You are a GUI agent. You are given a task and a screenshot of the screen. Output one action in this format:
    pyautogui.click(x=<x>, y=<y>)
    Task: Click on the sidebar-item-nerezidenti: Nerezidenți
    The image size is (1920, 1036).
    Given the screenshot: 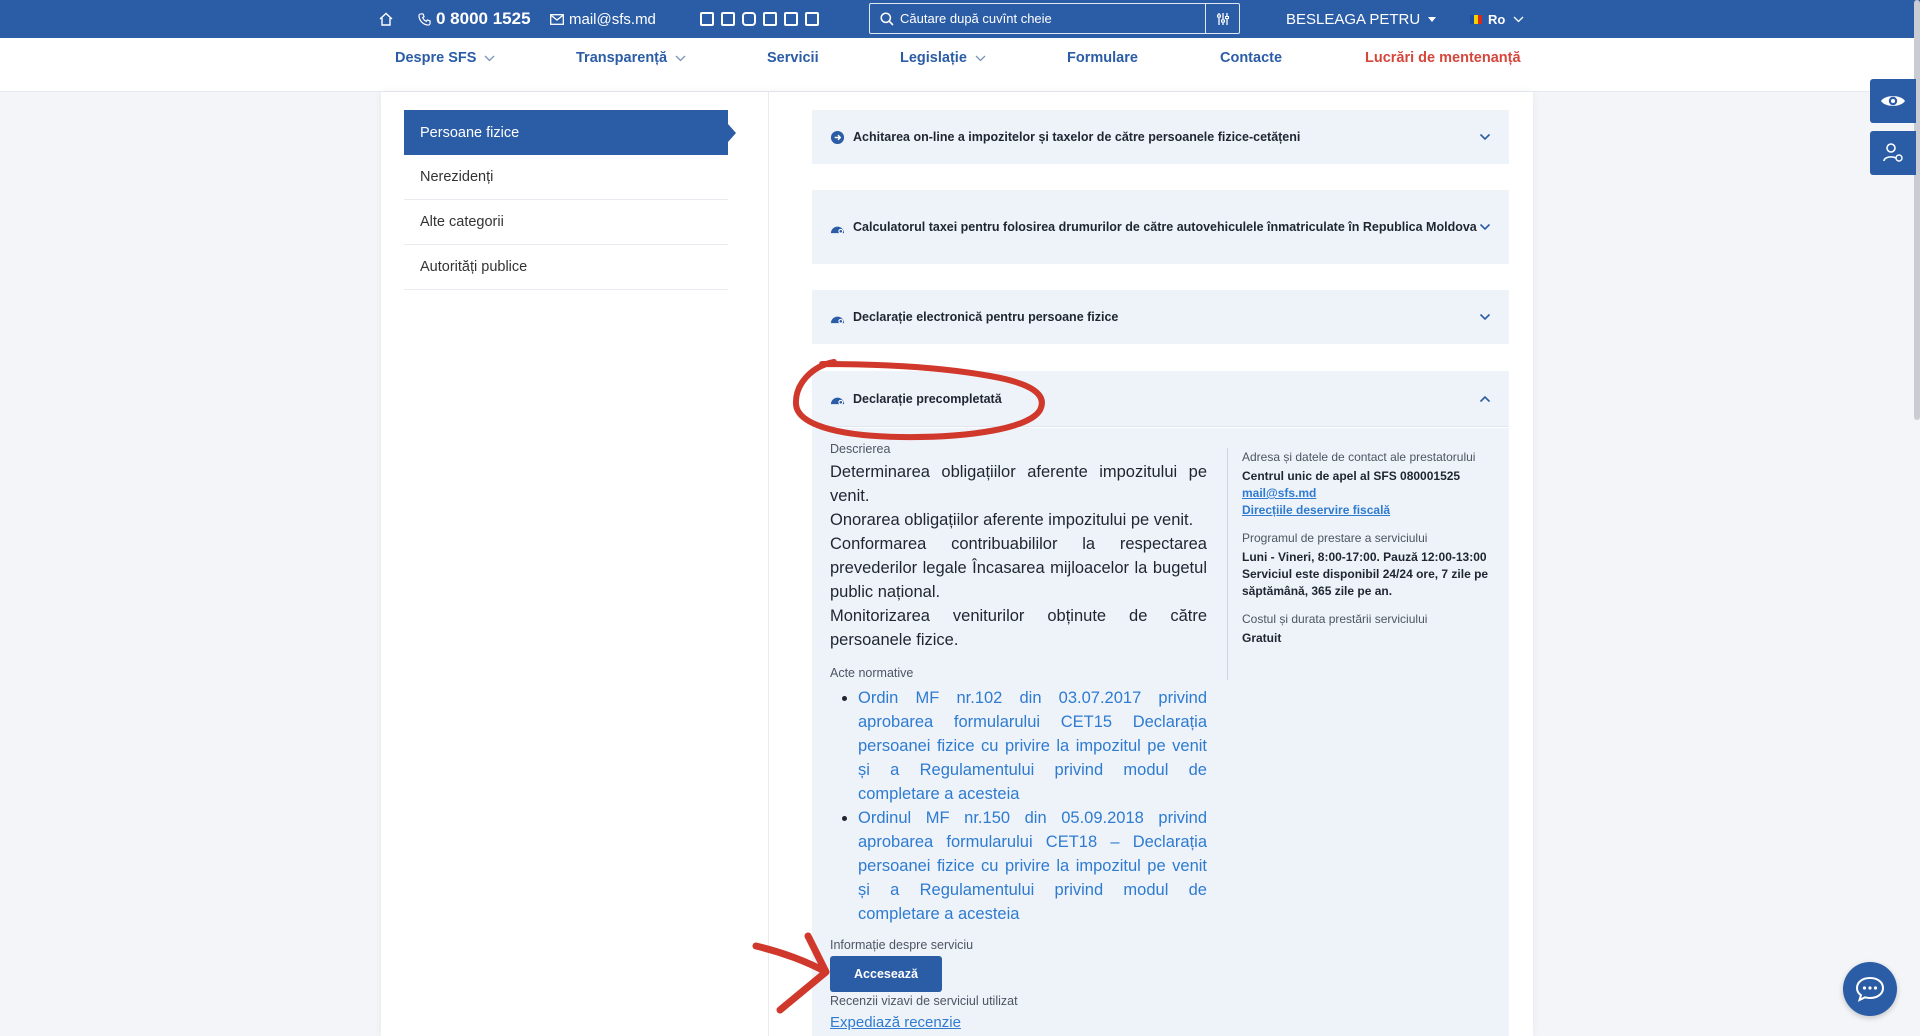 What is the action you would take?
    pyautogui.click(x=566, y=177)
    